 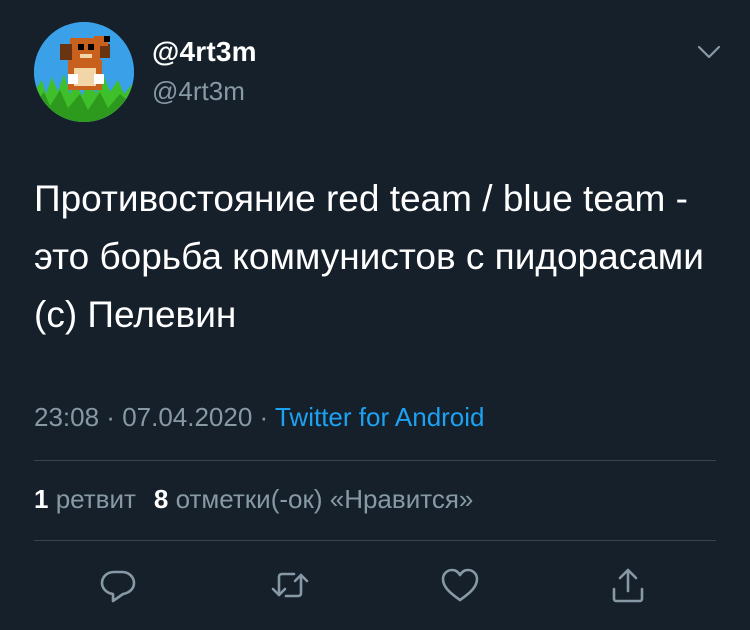 I want to click on reply-icon, so click(x=118, y=586).